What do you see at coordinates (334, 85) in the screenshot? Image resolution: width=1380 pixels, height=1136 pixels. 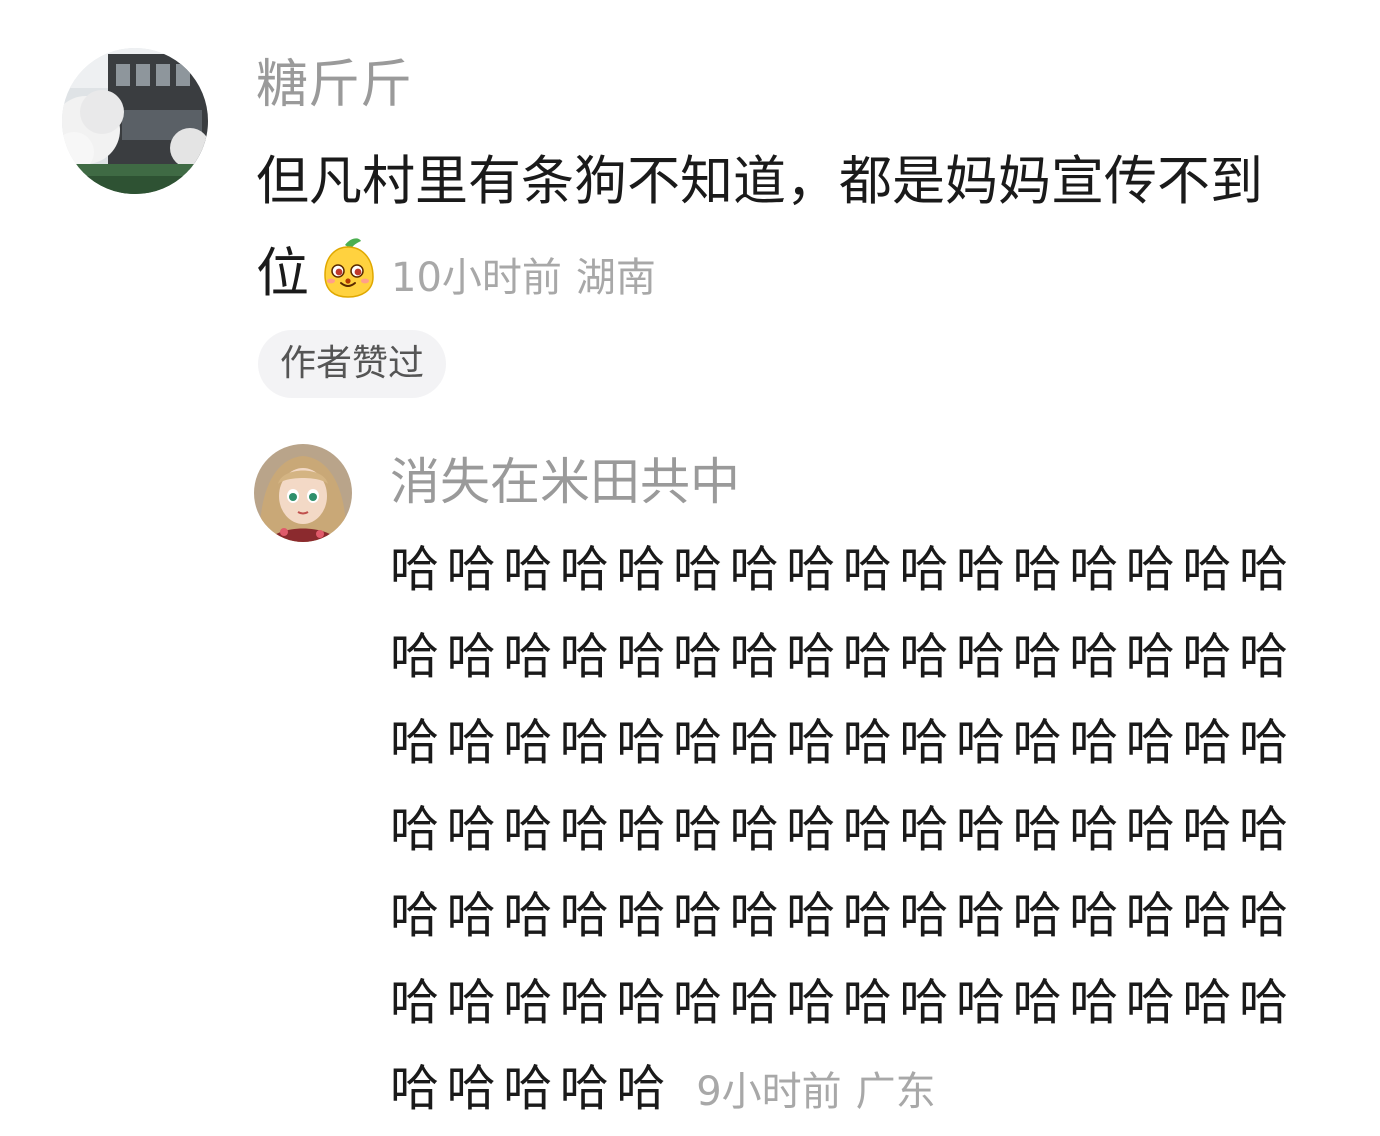 I see `comment-username: 糖斤斤` at bounding box center [334, 85].